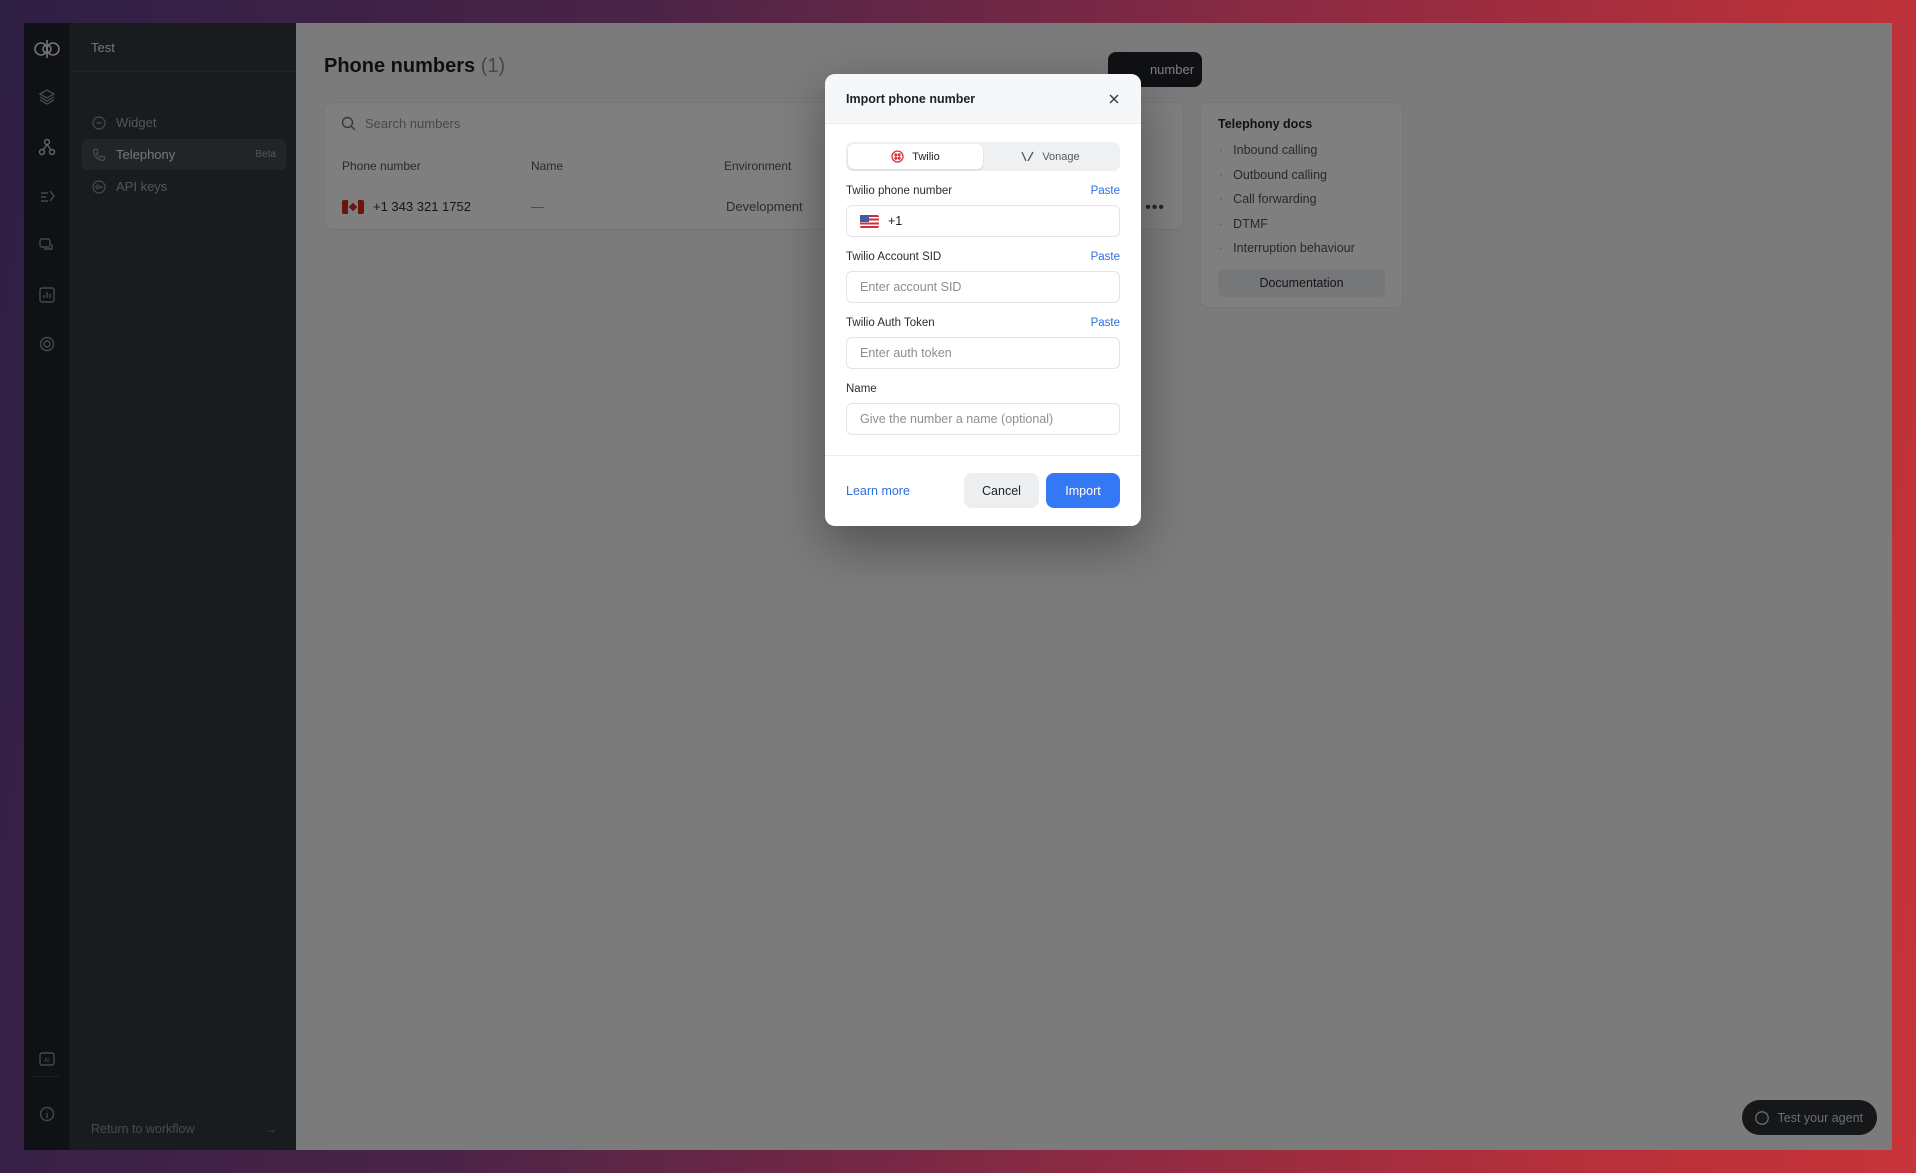 This screenshot has height=1173, width=1916. I want to click on paste-sid-button: Paste, so click(1105, 257).